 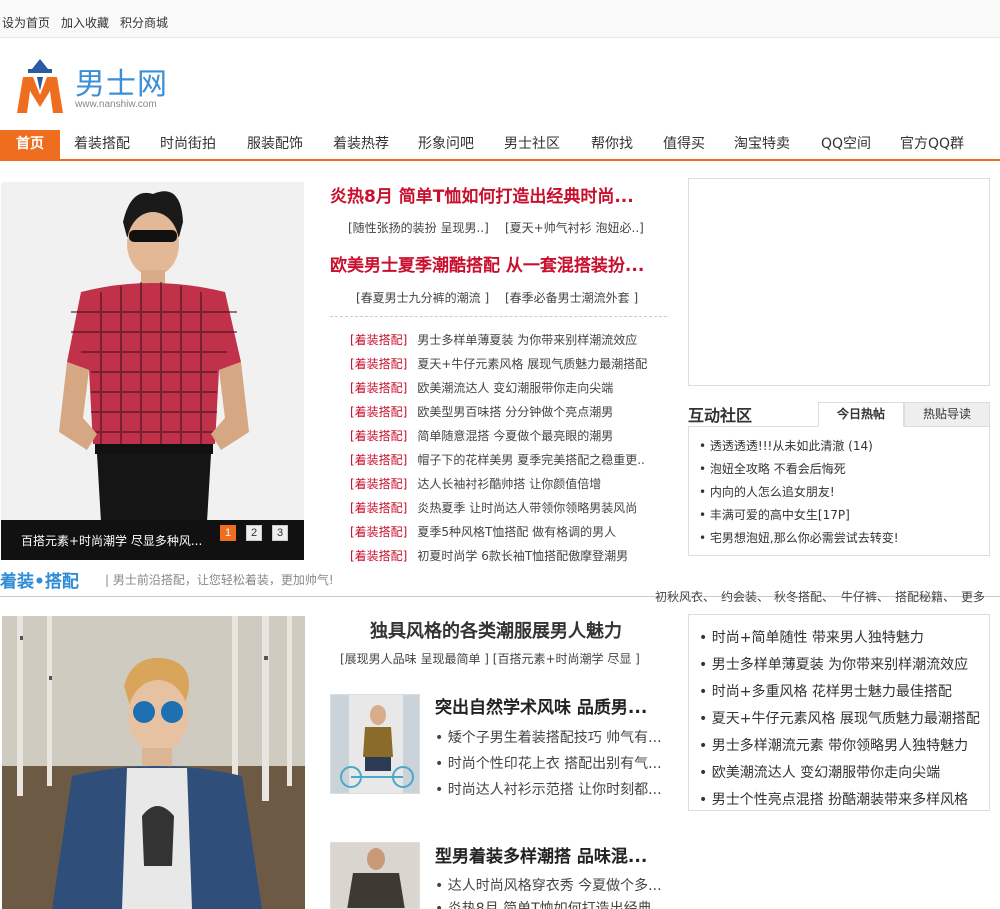 What do you see at coordinates (861, 414) in the screenshot?
I see `tab-hot-today: 今日热帖` at bounding box center [861, 414].